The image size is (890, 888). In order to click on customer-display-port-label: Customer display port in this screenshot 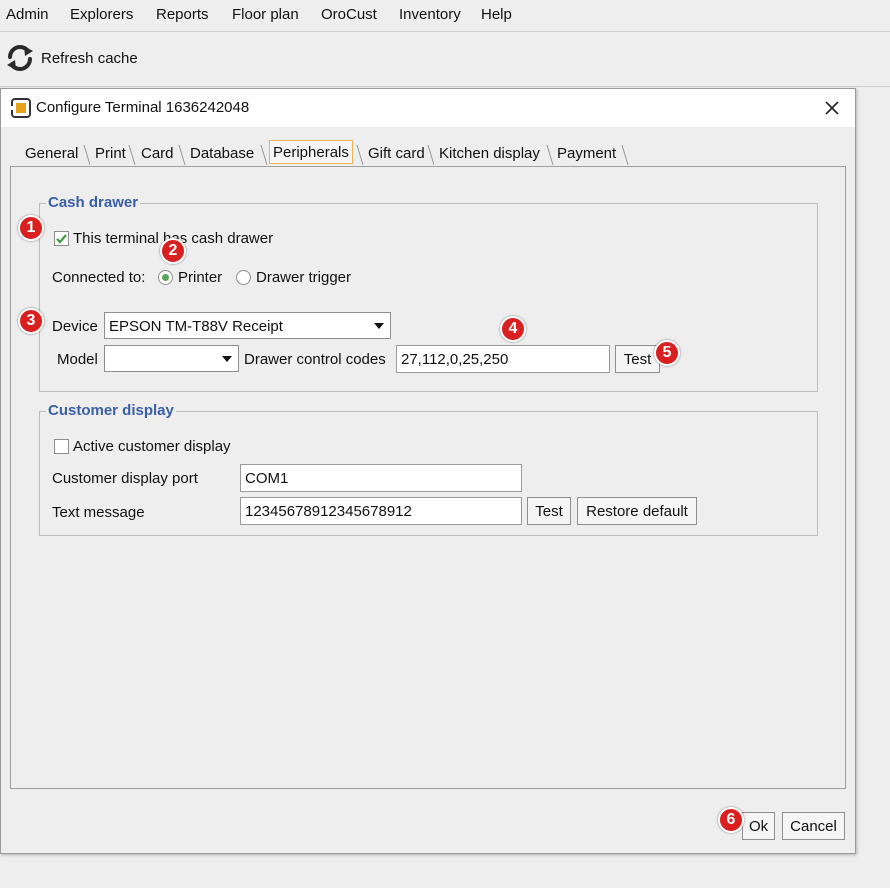, I will do `click(125, 478)`.